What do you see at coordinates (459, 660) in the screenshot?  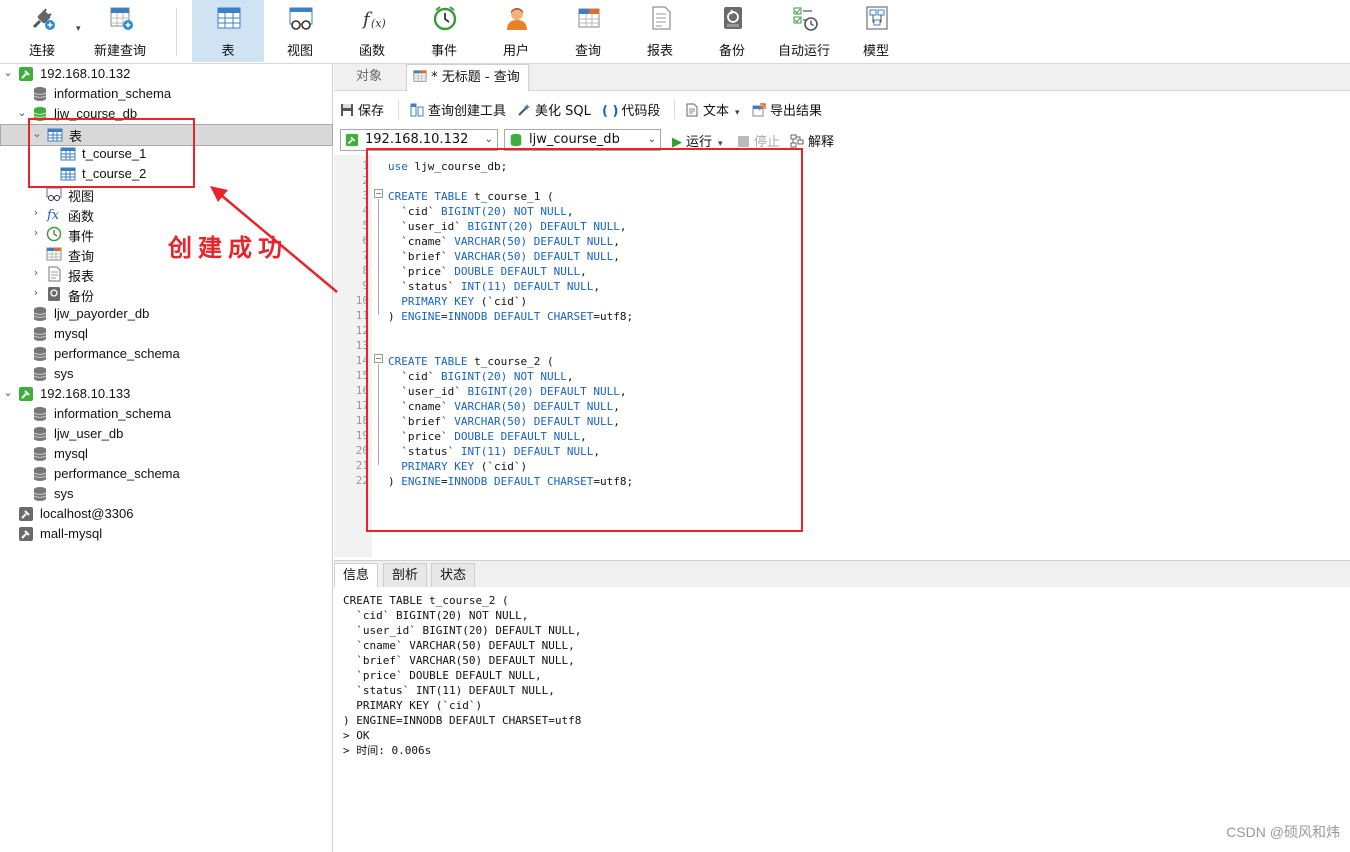 I see `output-line: `brief` VARCHAR(50) DEFAULT NULL,` at bounding box center [459, 660].